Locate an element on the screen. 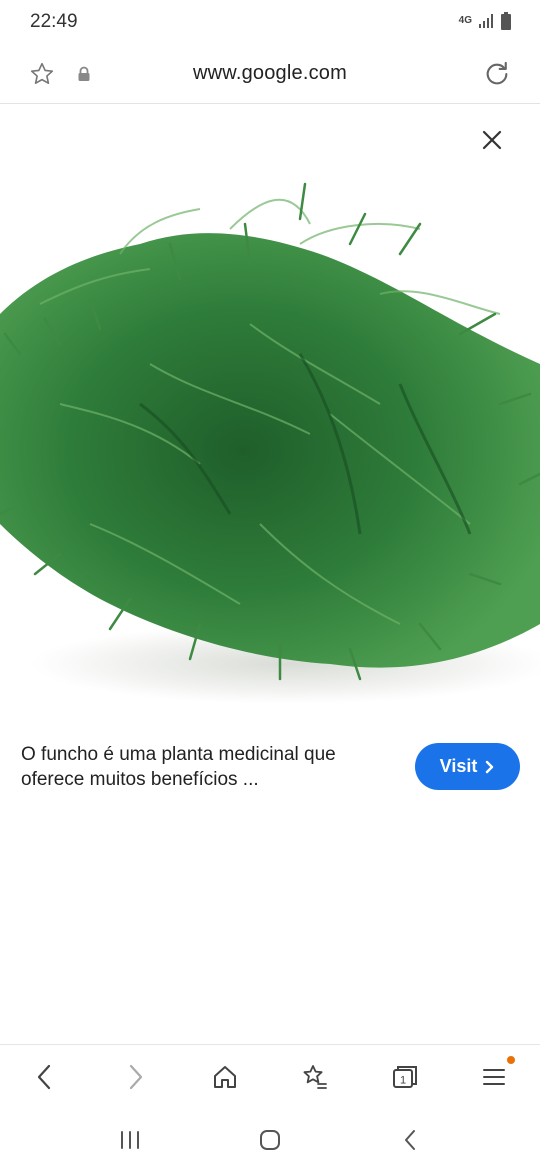 This screenshot has width=540, height=1170. visit-button: Visit is located at coordinates (467, 766).